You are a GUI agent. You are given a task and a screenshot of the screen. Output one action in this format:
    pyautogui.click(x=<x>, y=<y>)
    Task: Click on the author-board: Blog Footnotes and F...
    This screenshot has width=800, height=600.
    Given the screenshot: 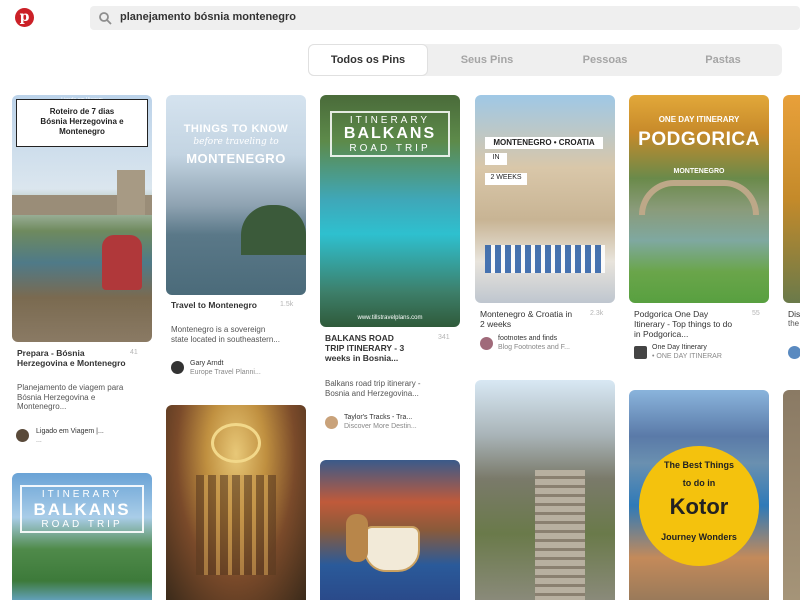 What is the action you would take?
    pyautogui.click(x=534, y=347)
    